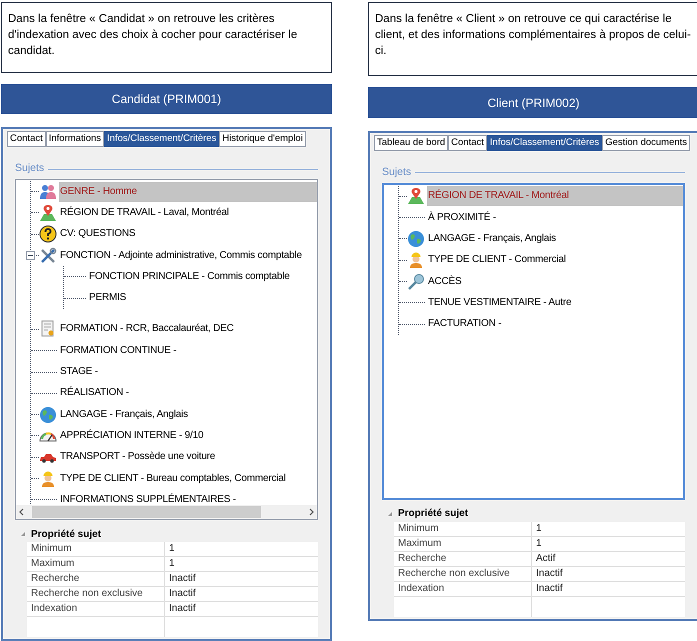 The height and width of the screenshot is (641, 697). What do you see at coordinates (188, 329) in the screenshot?
I see `tree-item: FORMATION - RCR, Baccalauréat, DEC` at bounding box center [188, 329].